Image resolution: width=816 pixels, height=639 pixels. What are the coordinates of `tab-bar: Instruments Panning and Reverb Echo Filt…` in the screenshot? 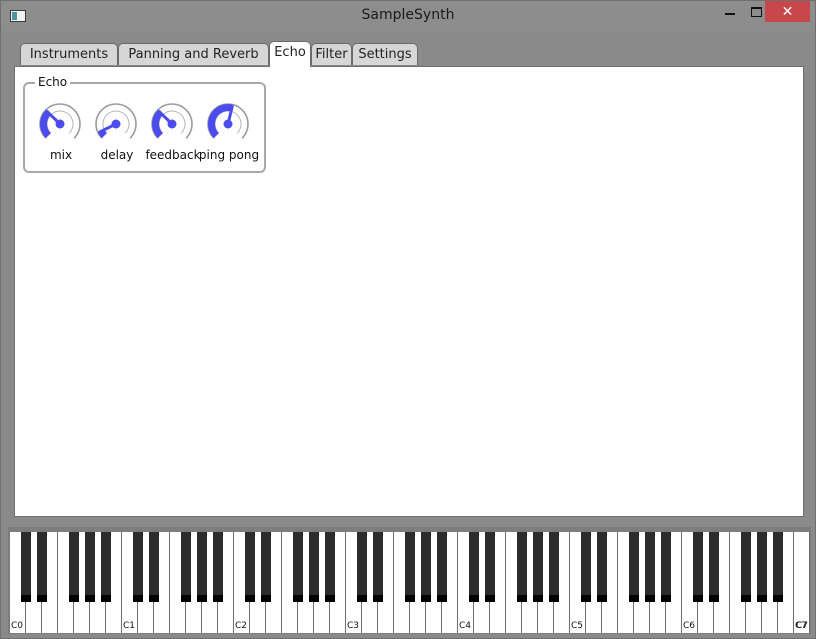 It's located at (408, 54).